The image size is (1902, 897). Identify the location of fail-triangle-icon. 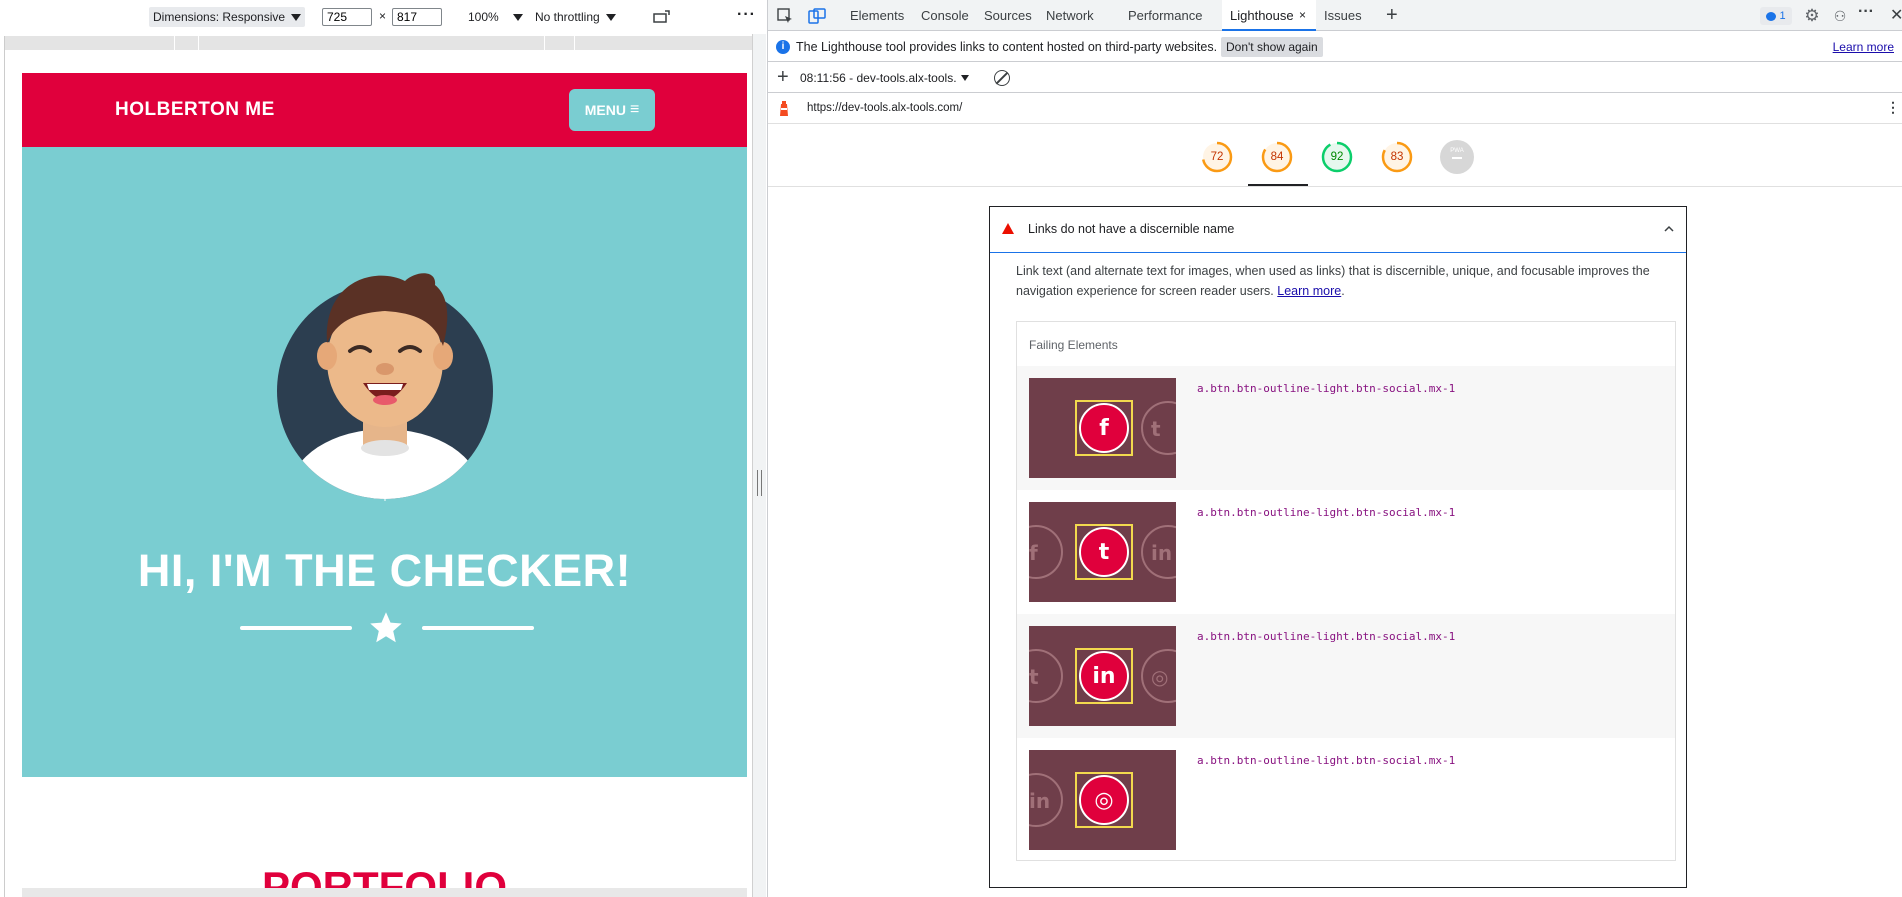
(1008, 228).